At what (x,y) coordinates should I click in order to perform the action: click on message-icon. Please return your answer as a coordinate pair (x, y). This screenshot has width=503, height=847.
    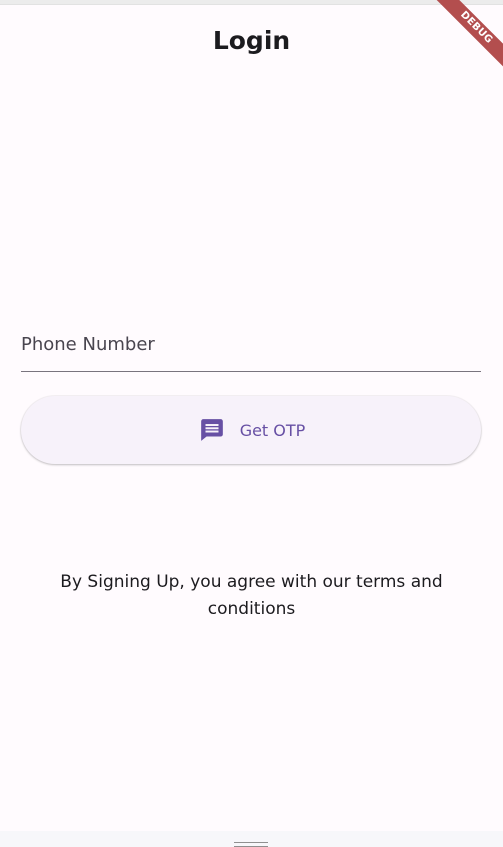
    Looking at the image, I should click on (212, 430).